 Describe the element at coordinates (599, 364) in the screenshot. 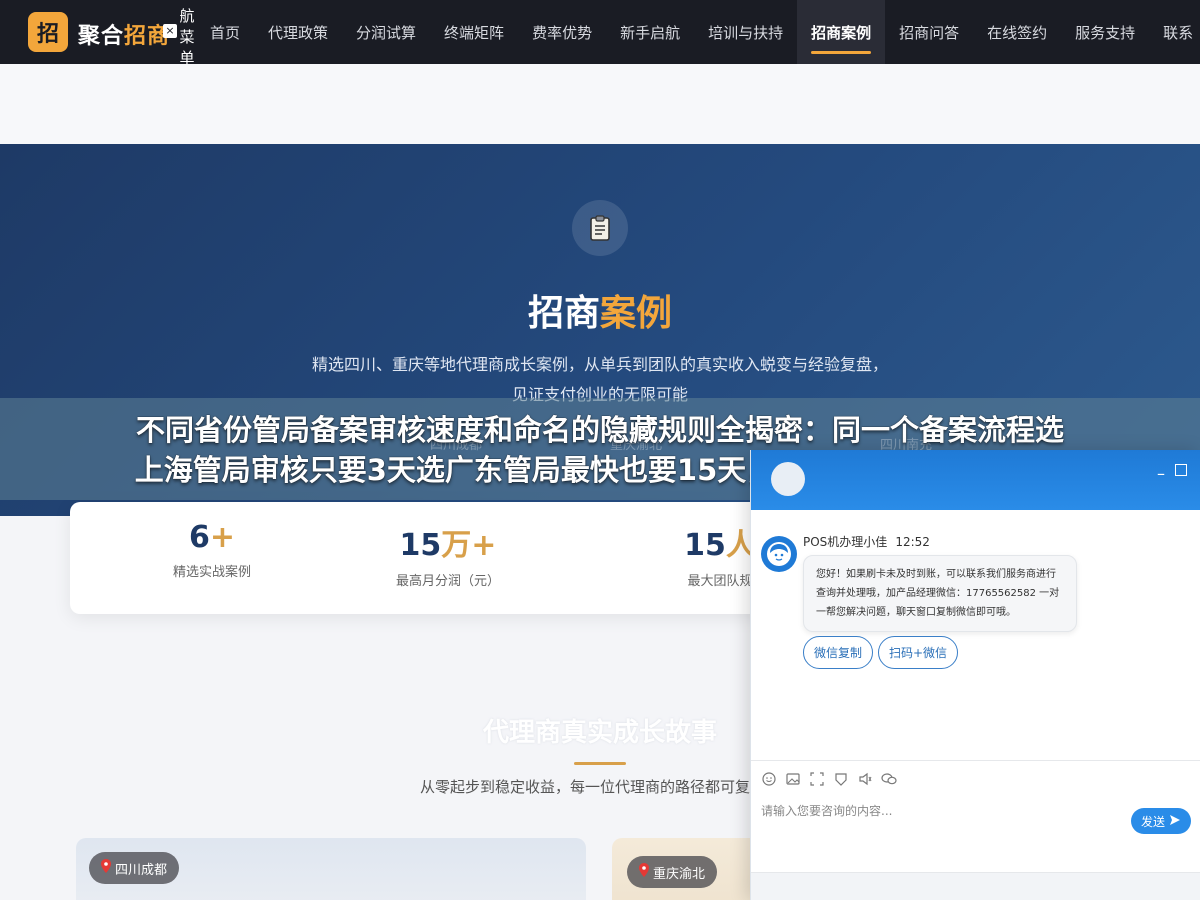

I see `hero-subtitle-line1: 精选四川、重庆等地代理商成长案例，从单兵到团队的真实收入蜕变与经验复盘，` at that location.